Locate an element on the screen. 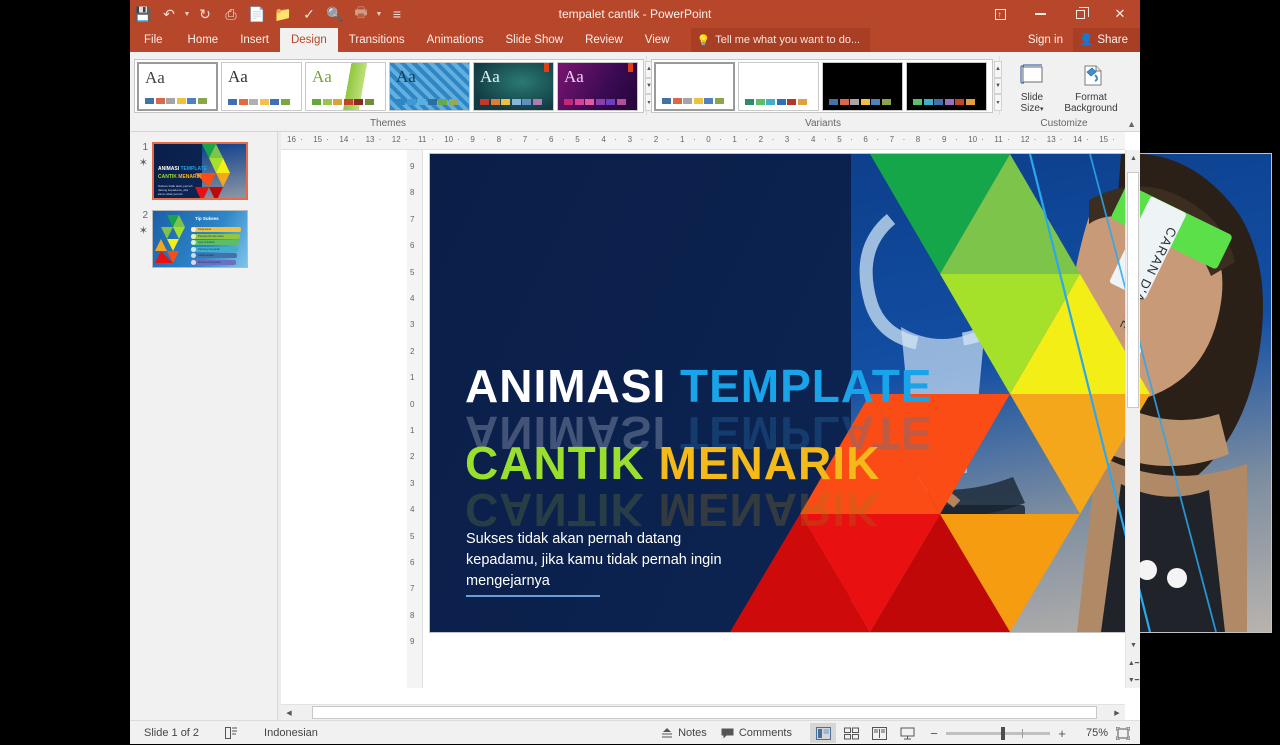 Image resolution: width=1280 pixels, height=745 pixels. theme-thumbnail-4: Aa is located at coordinates (429, 86).